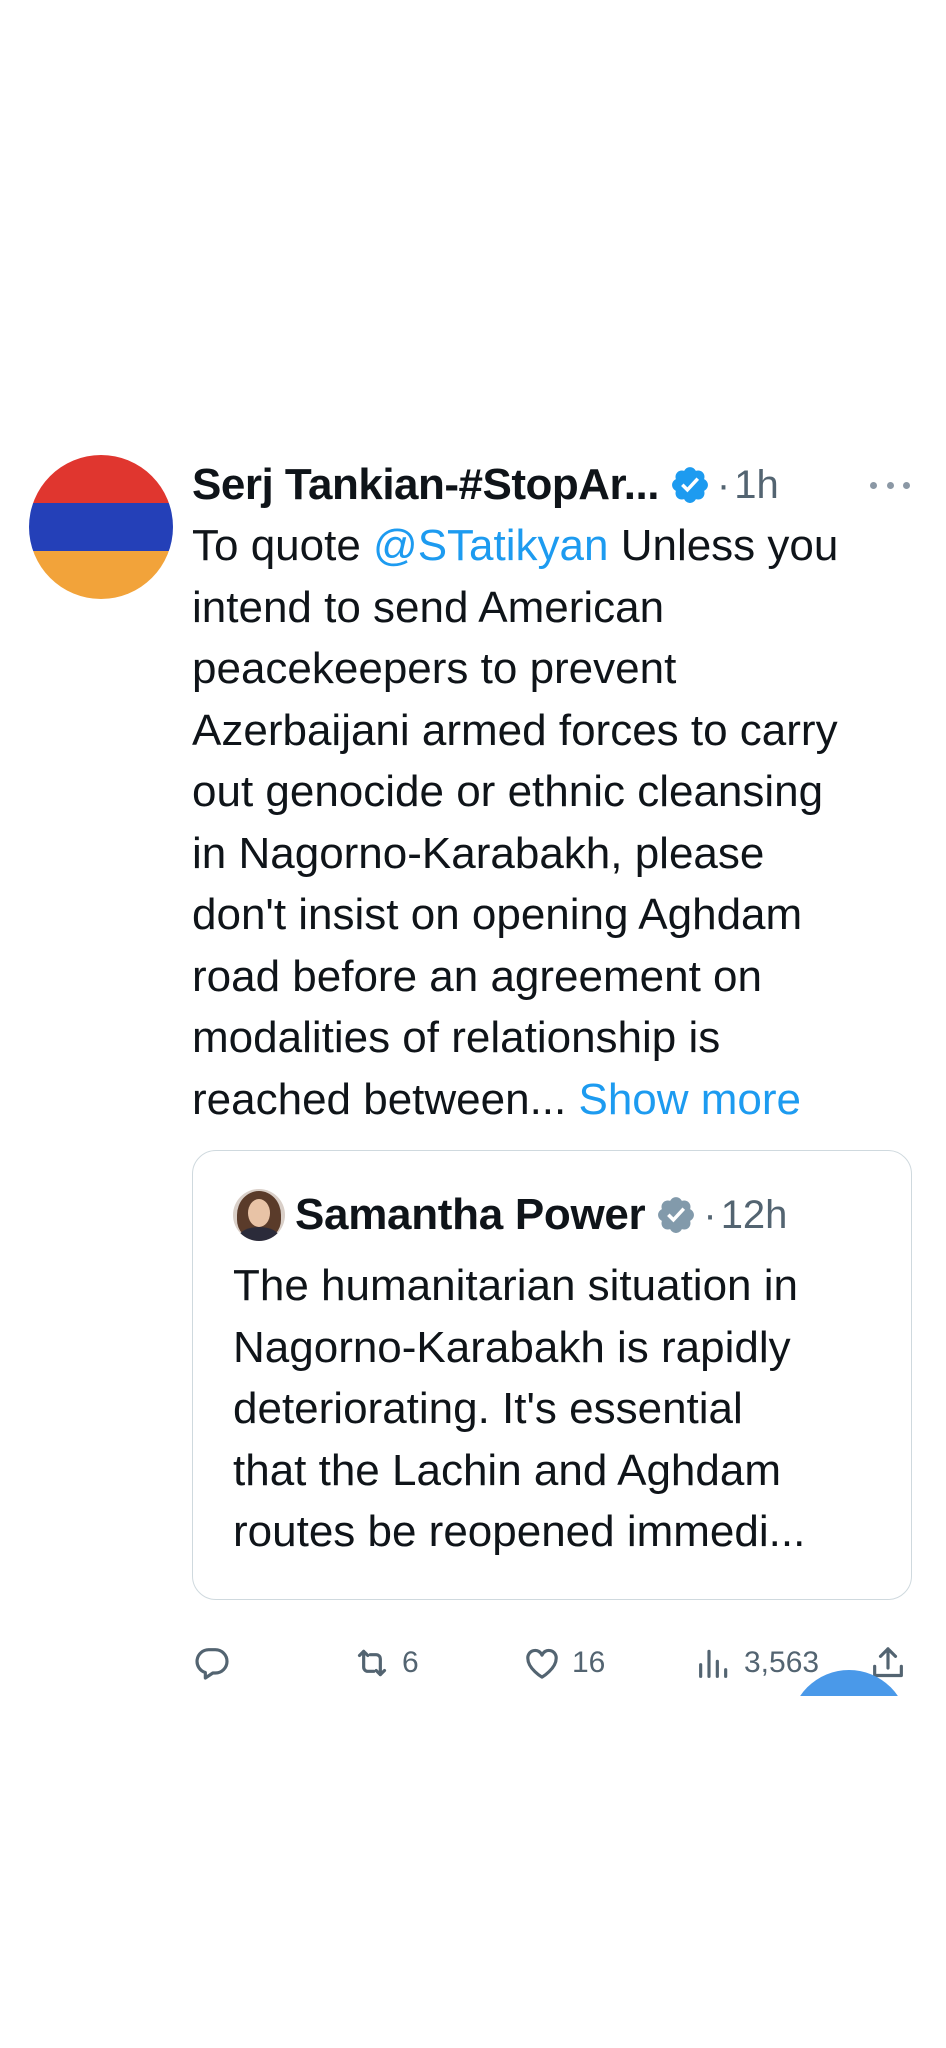 This screenshot has width=946, height=2048. Describe the element at coordinates (508, 791) in the screenshot. I see `tweet-text-line: out genocide or ethnic cleansing` at that location.